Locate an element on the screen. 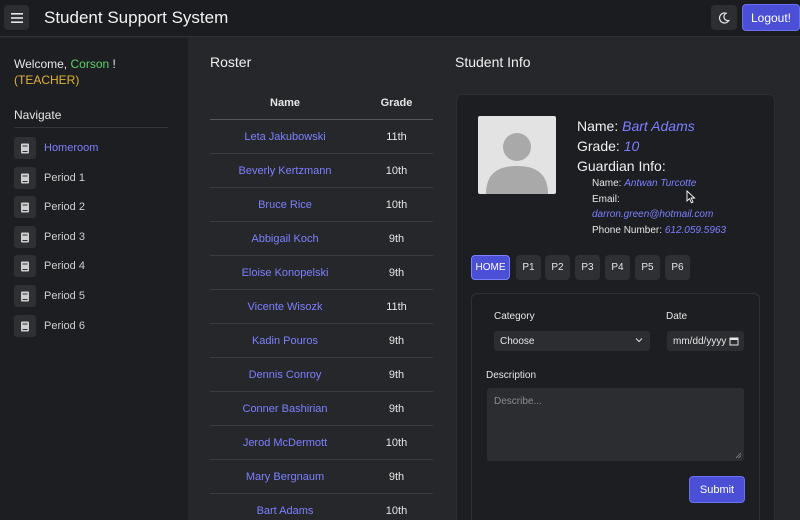  sidebar-item-label: Period 5 is located at coordinates (64, 296).